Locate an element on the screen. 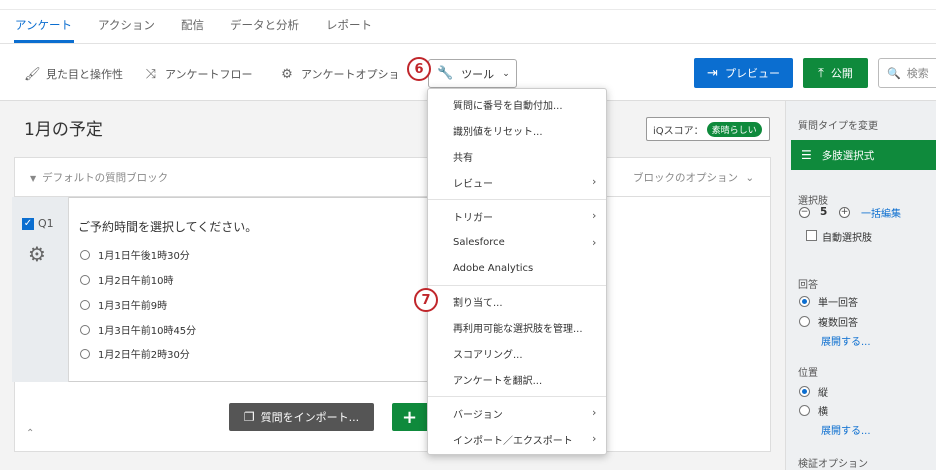 Image resolution: width=936 pixels, height=470 pixels. copy-icon: ❐ is located at coordinates (249, 417).